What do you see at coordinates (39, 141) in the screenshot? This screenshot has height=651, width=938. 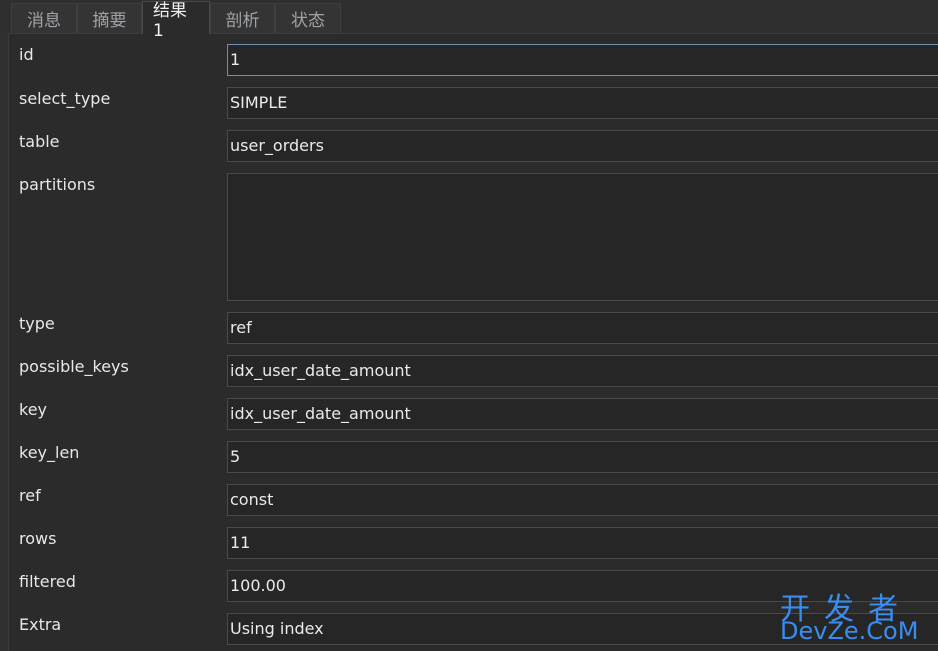 I see `field-label-table: table` at bounding box center [39, 141].